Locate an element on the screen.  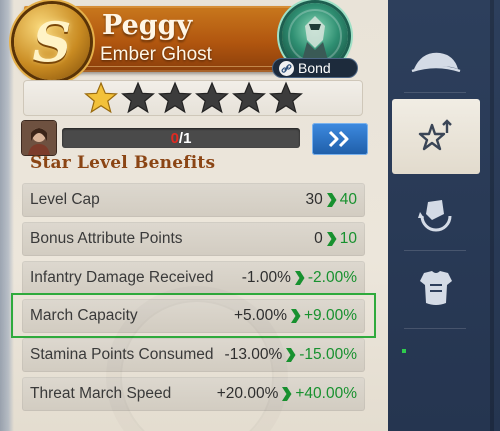
sidebar-item-skills is located at coordinates (436, 212).